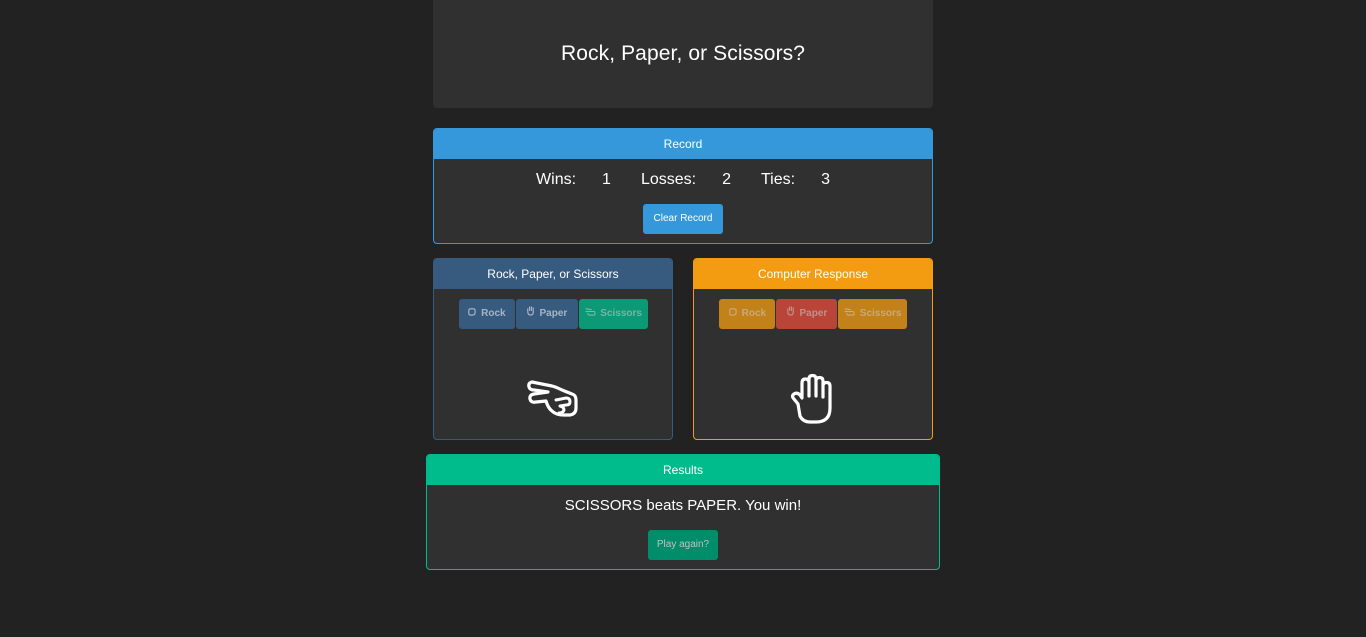 This screenshot has width=1366, height=637. Describe the element at coordinates (683, 470) in the screenshot. I see `results-header: Results` at that location.